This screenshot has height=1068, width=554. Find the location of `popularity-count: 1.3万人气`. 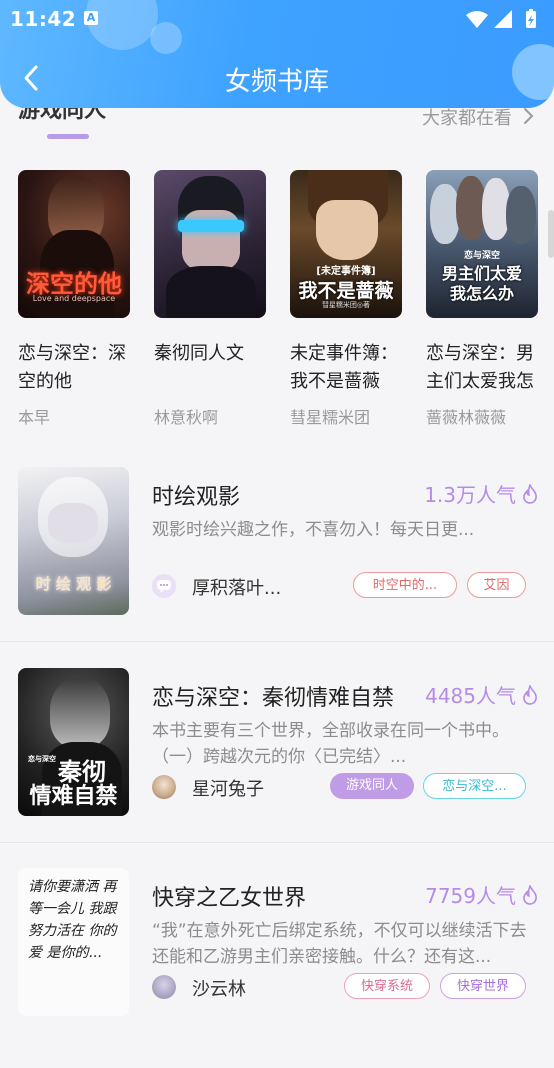

popularity-count: 1.3万人气 is located at coordinates (470, 495).